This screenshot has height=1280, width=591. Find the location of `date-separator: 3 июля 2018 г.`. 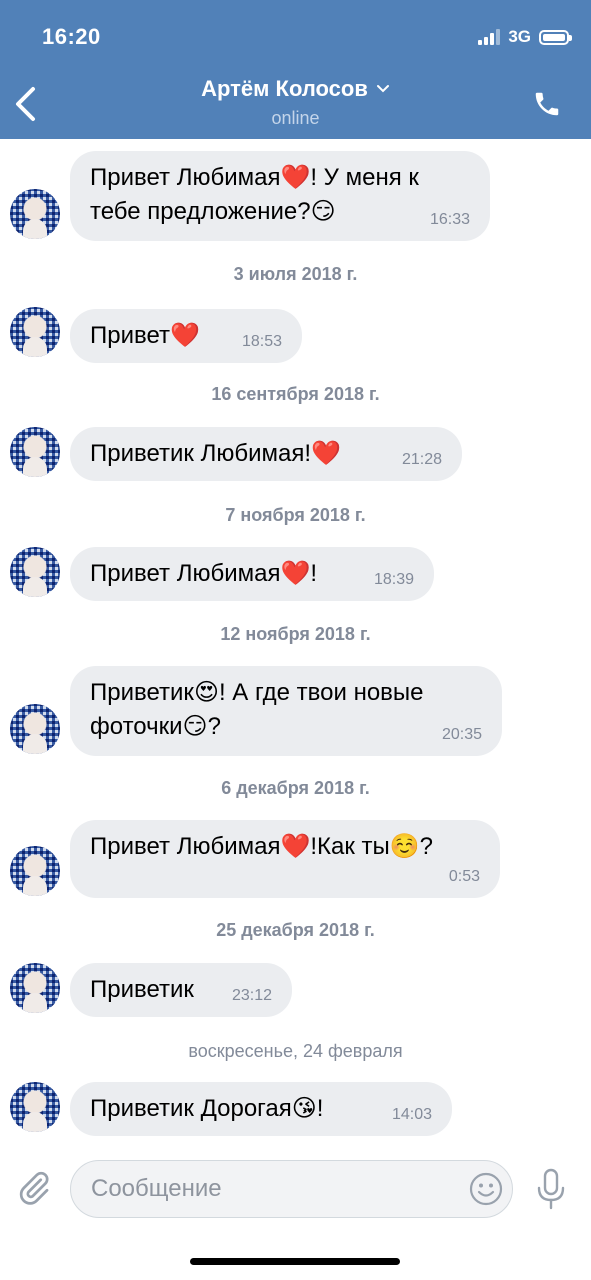

date-separator: 3 июля 2018 г. is located at coordinates (295, 274).